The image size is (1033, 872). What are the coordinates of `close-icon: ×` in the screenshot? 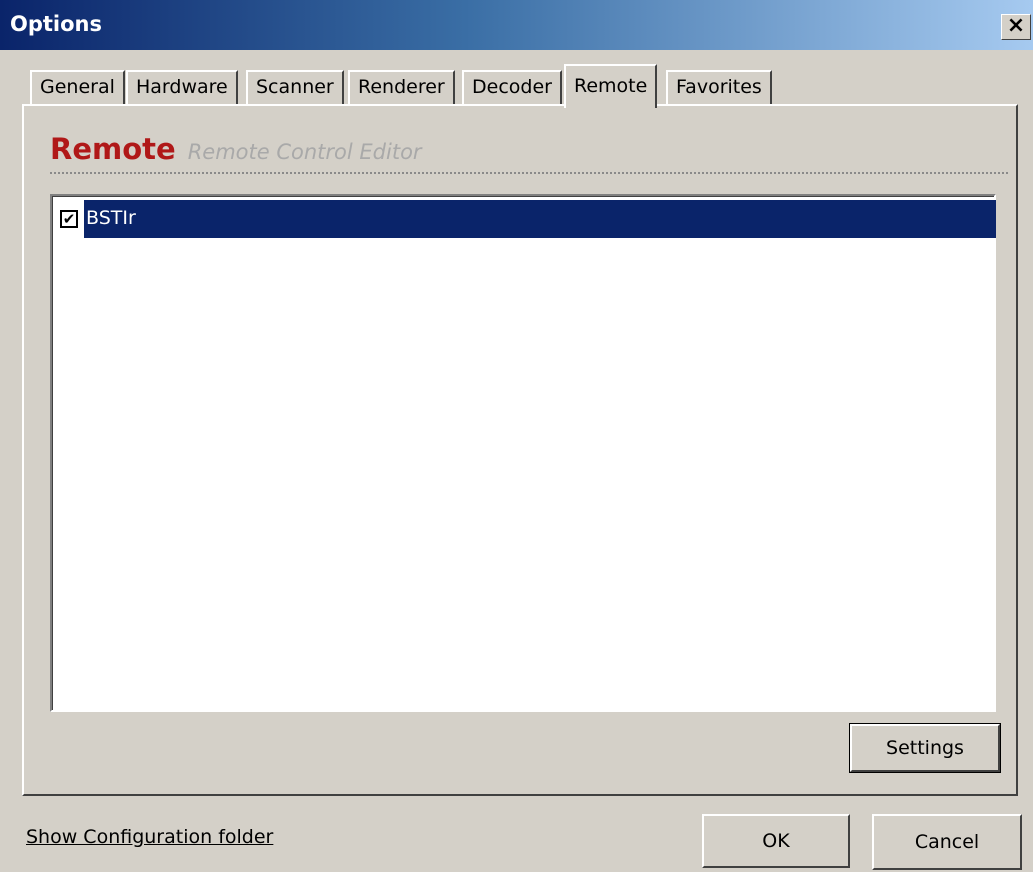 It's located at (1016, 25).